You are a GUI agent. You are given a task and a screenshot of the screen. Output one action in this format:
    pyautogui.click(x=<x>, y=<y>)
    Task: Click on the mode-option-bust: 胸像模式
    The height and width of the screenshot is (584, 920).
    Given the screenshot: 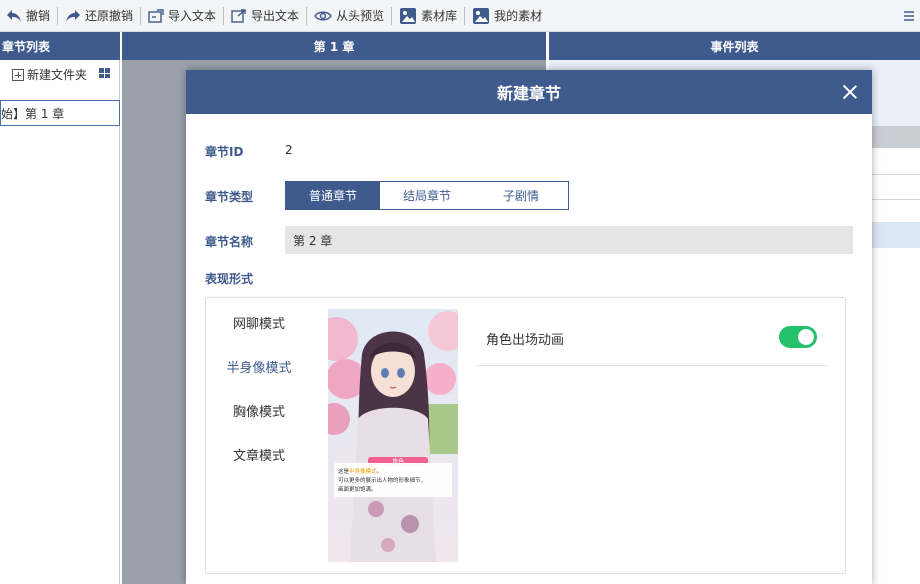 What is the action you would take?
    pyautogui.click(x=259, y=410)
    